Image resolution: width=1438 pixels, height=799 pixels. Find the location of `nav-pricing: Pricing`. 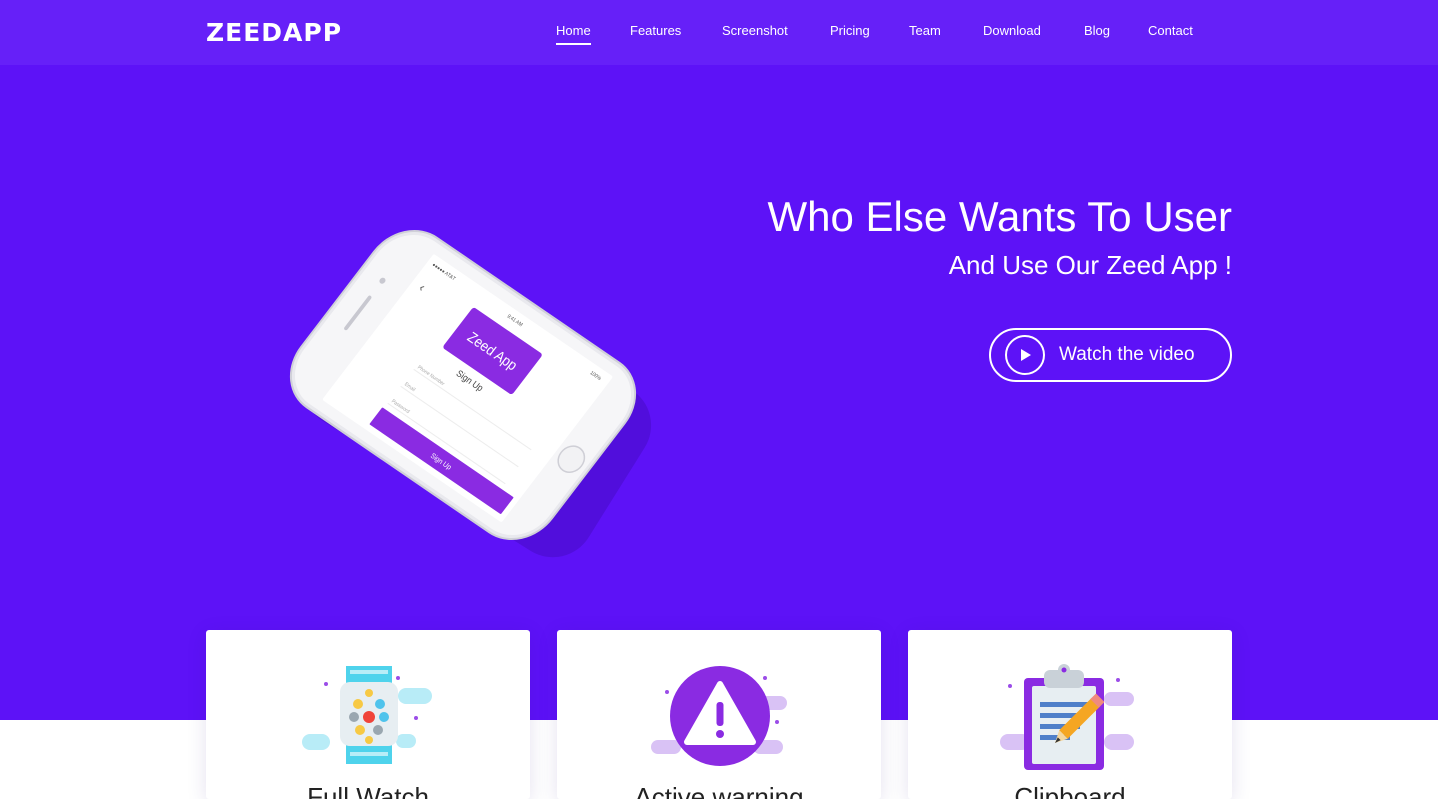

nav-pricing: Pricing is located at coordinates (850, 33).